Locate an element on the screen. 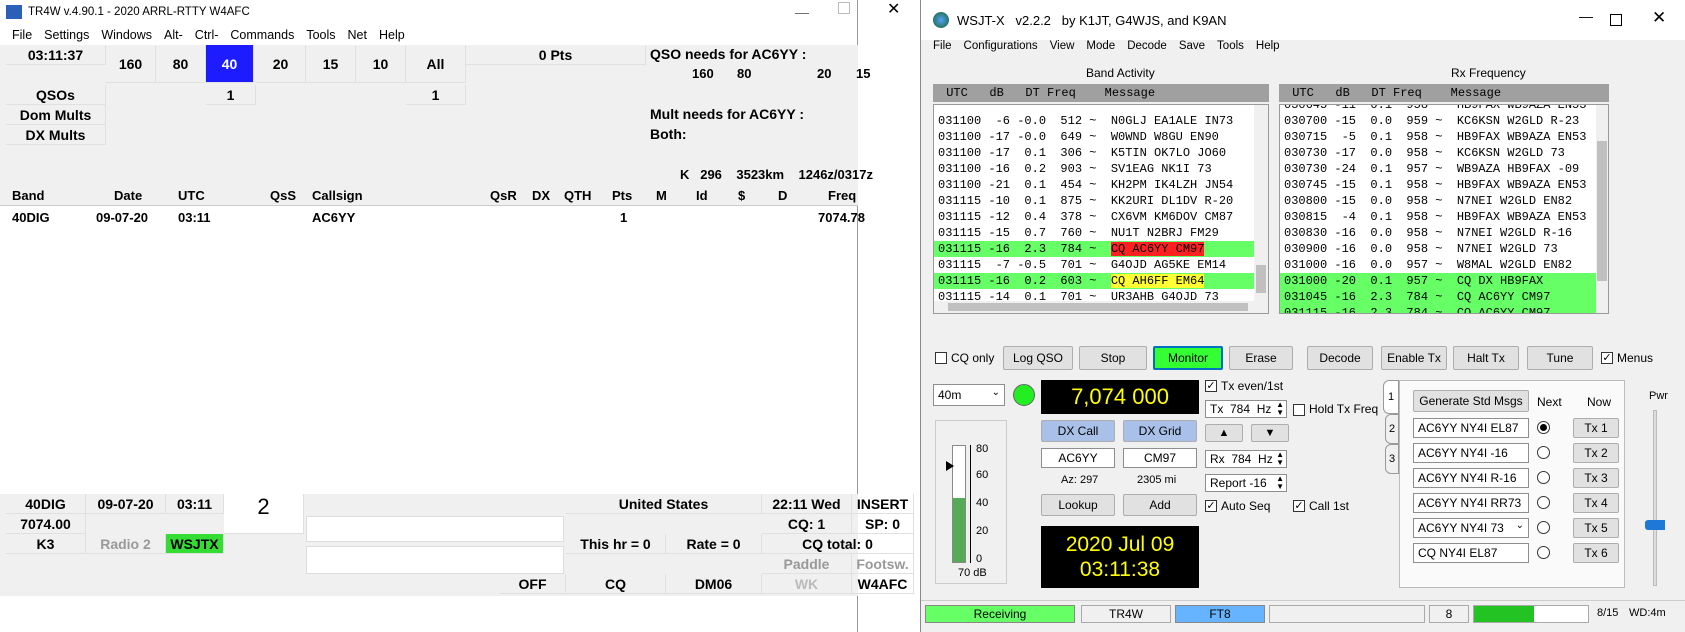  band-activity-line: 031100 -17 0.1 306 ~ K5TIN OK7LO JO60 is located at coordinates (1094, 153).